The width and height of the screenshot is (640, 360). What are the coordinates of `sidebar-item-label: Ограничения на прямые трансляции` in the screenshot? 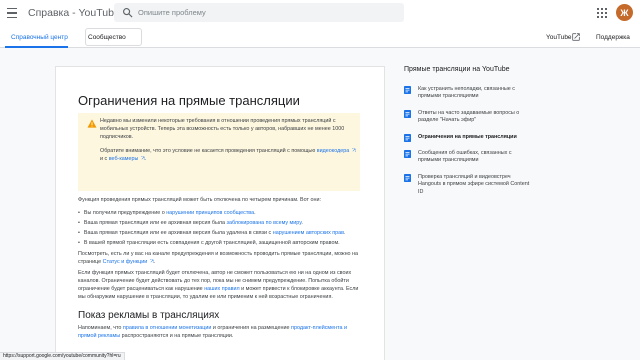 It's located at (475, 137).